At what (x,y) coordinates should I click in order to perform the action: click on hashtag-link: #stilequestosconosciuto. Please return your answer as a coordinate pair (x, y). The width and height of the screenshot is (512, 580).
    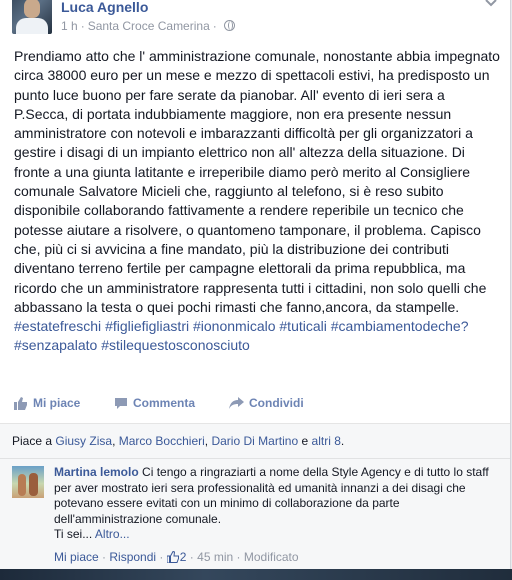
    Looking at the image, I should click on (175, 345).